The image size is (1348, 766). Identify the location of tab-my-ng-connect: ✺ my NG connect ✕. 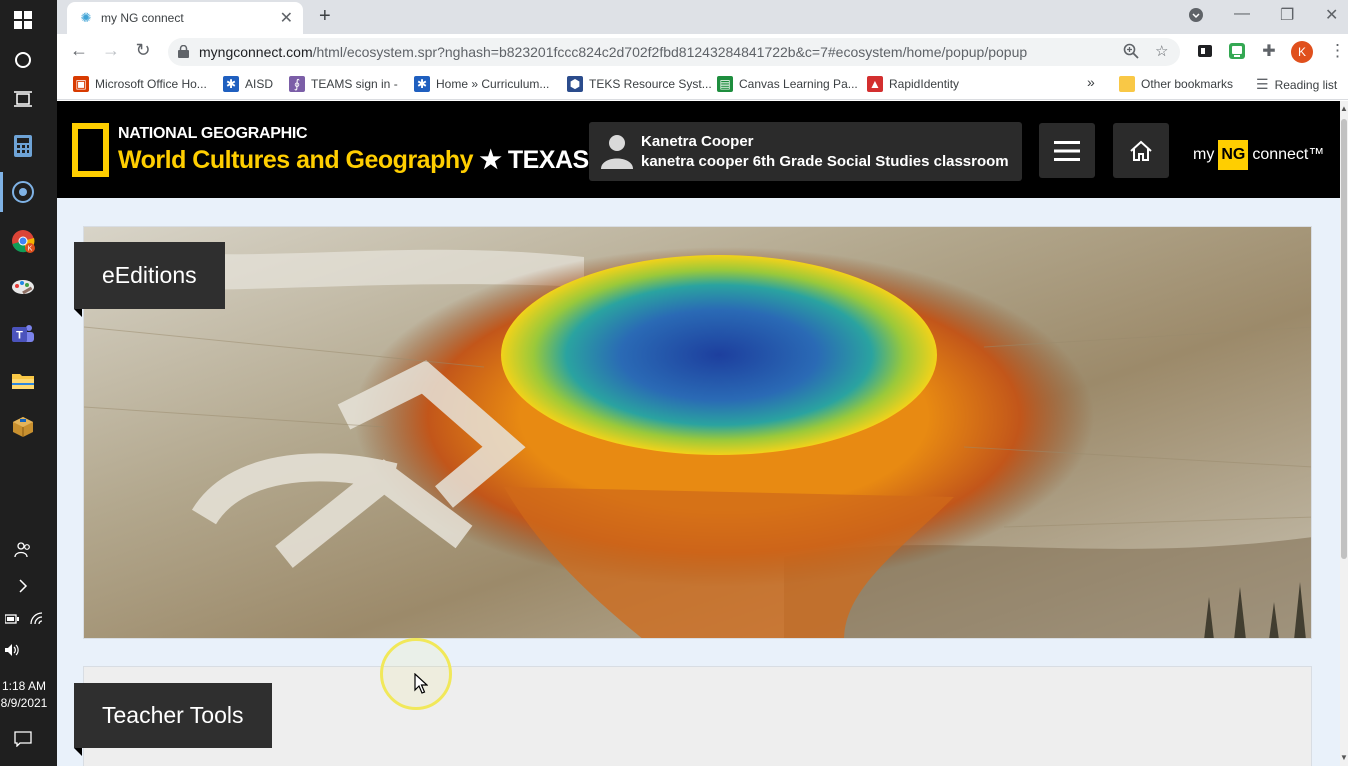
(185, 18).